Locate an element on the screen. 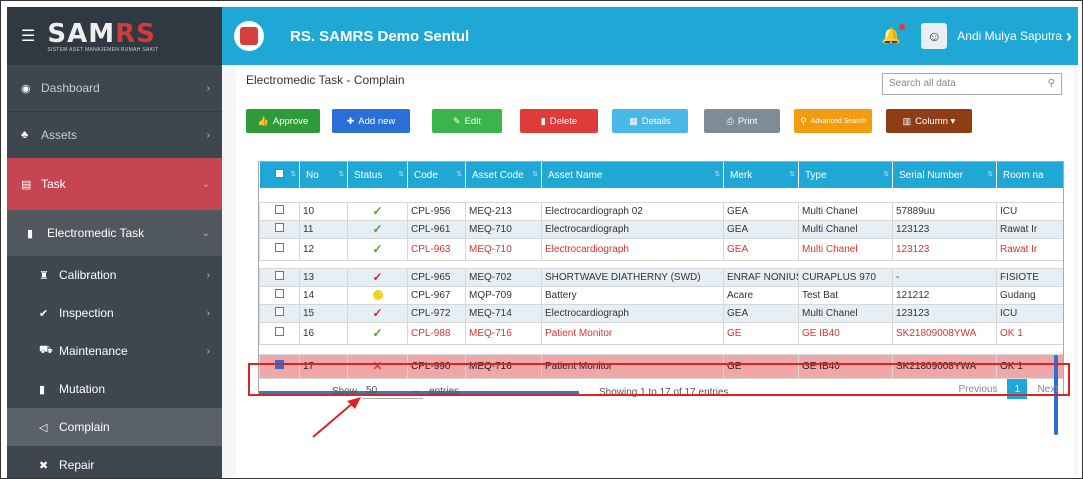  assets-icon: ♣ is located at coordinates (25, 135).